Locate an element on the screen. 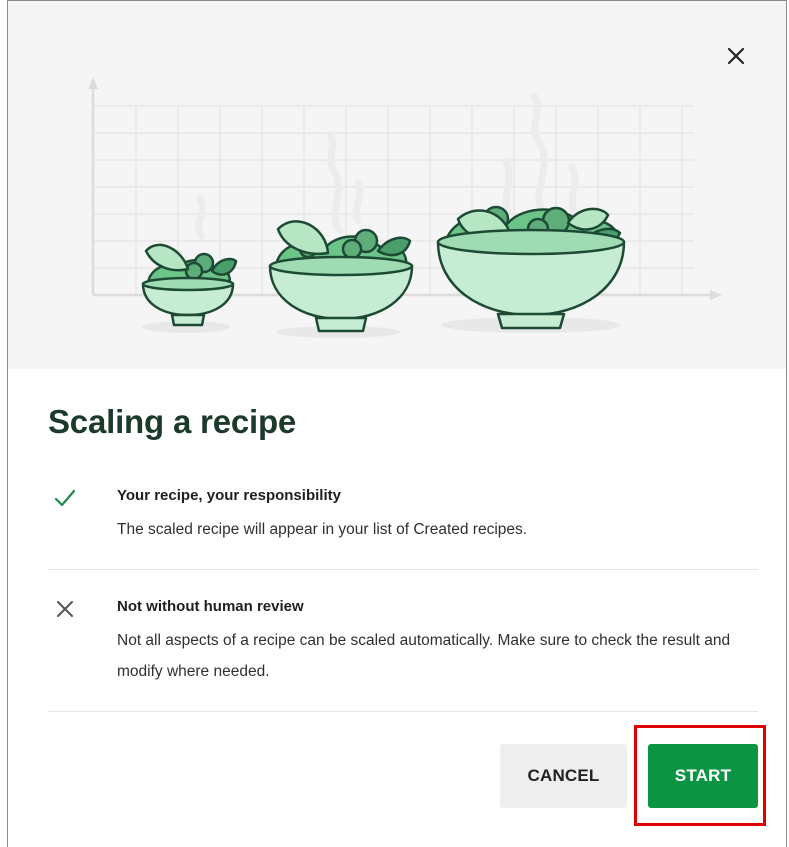  dialog-title: Scaling a recipe is located at coordinates (172, 421).